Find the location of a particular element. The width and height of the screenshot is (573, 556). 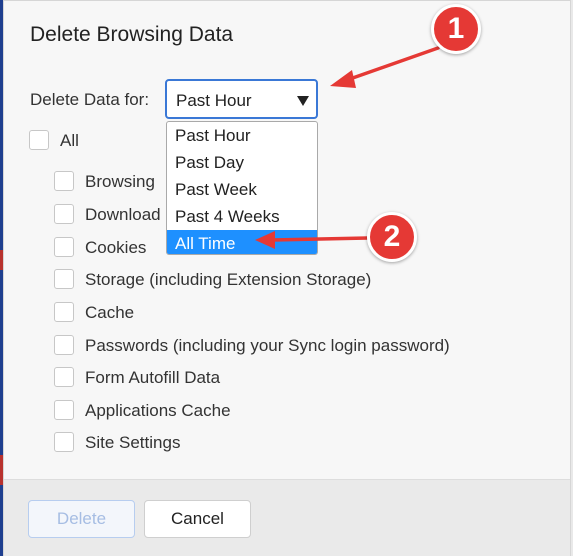

browsing-checkbox is located at coordinates (64, 181).